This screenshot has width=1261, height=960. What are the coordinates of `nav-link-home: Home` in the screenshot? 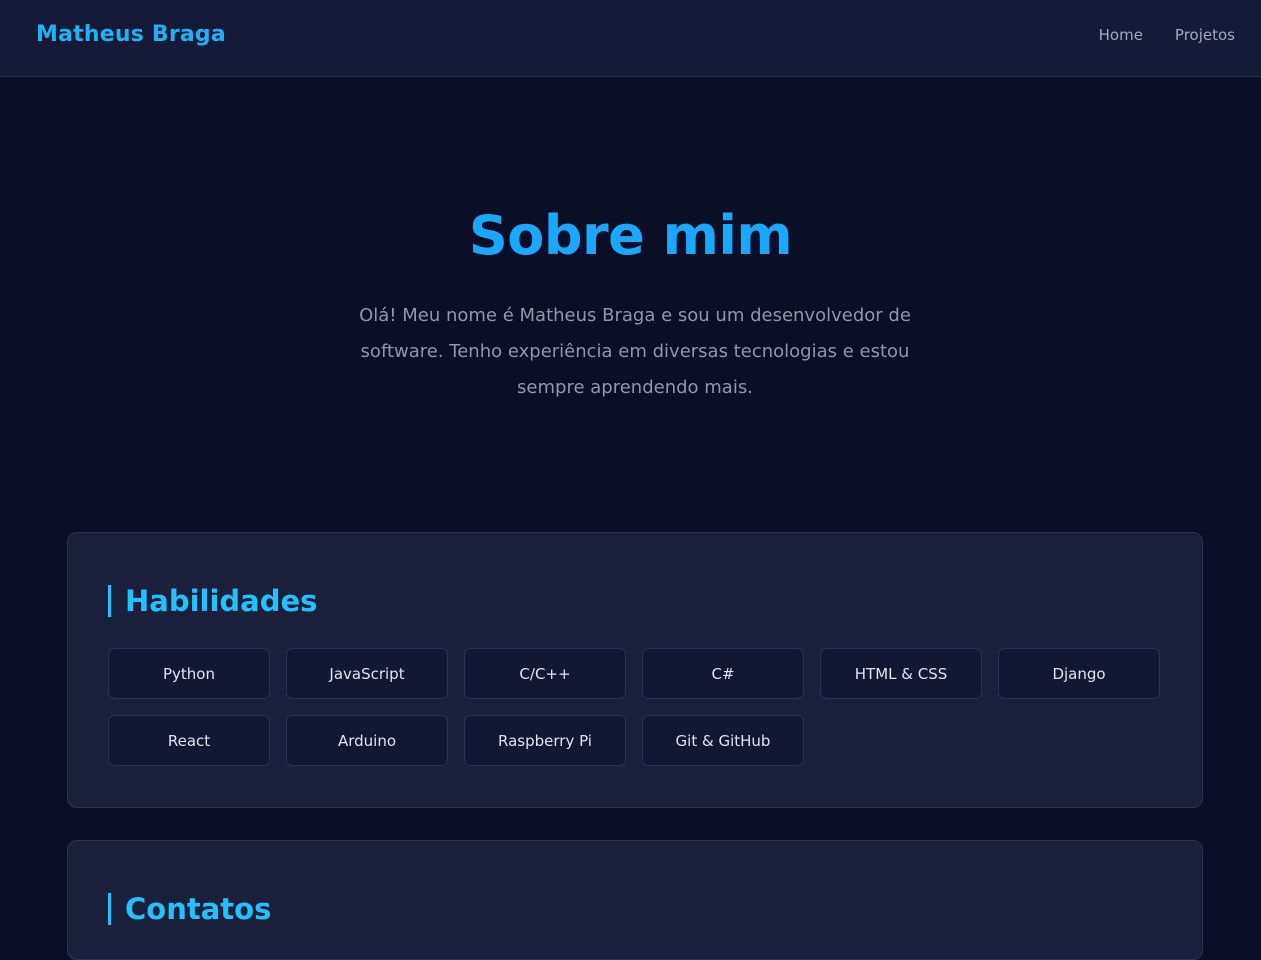 It's located at (1121, 35).